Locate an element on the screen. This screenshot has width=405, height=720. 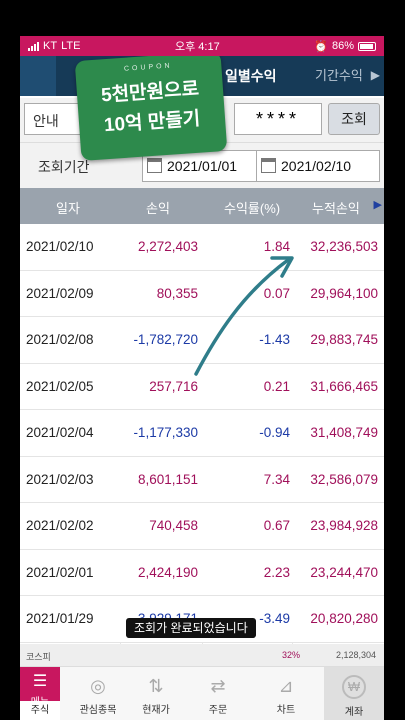
table-row: 2021/02/09 80,355 0.07 29,964,100 is located at coordinates (202, 293).